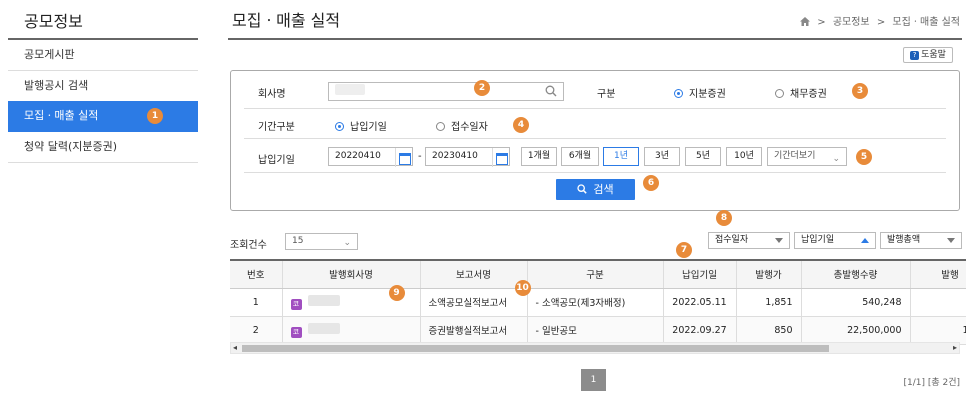 The image size is (967, 395). I want to click on sort-select-payment-date: 납입기일, so click(835, 240).